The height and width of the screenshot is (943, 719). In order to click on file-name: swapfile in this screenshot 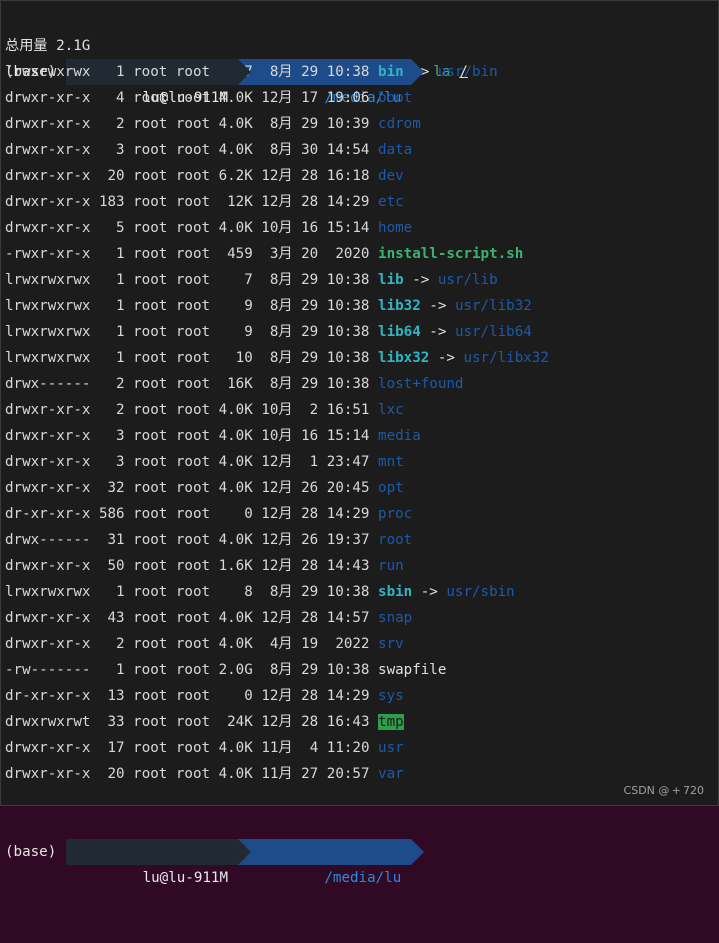, I will do `click(412, 670)`.